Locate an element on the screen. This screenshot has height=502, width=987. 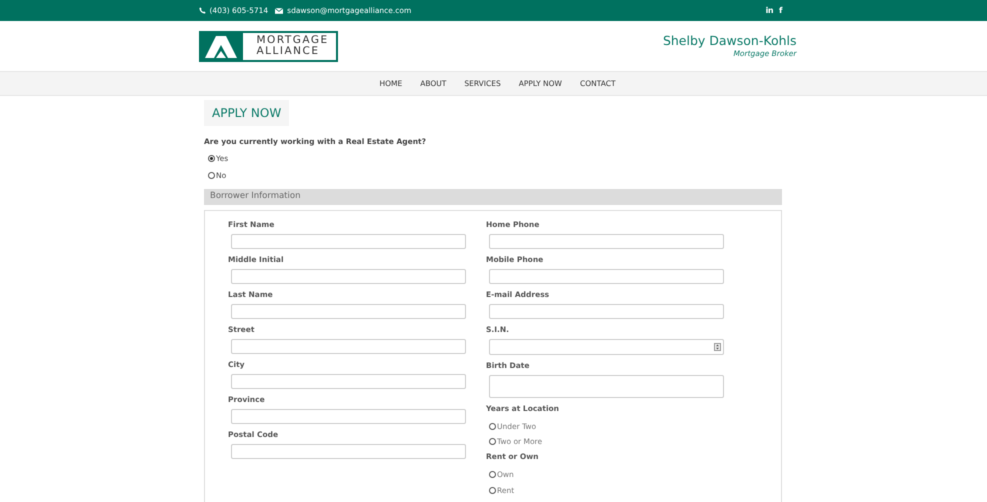
broker-name: Shelby Dawson-Kohls is located at coordinates (729, 40).